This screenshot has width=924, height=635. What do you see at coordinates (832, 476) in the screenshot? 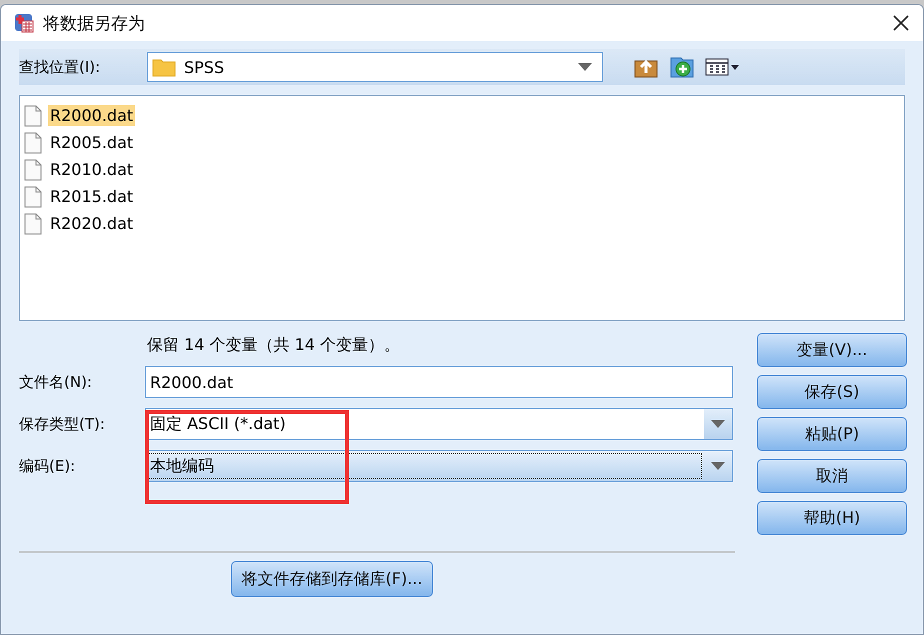
I see `dialog-button: 取消` at bounding box center [832, 476].